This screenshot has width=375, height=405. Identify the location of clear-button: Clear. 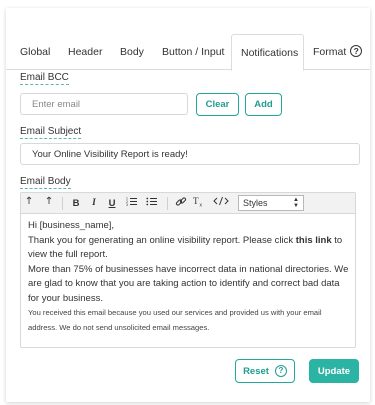
(217, 104).